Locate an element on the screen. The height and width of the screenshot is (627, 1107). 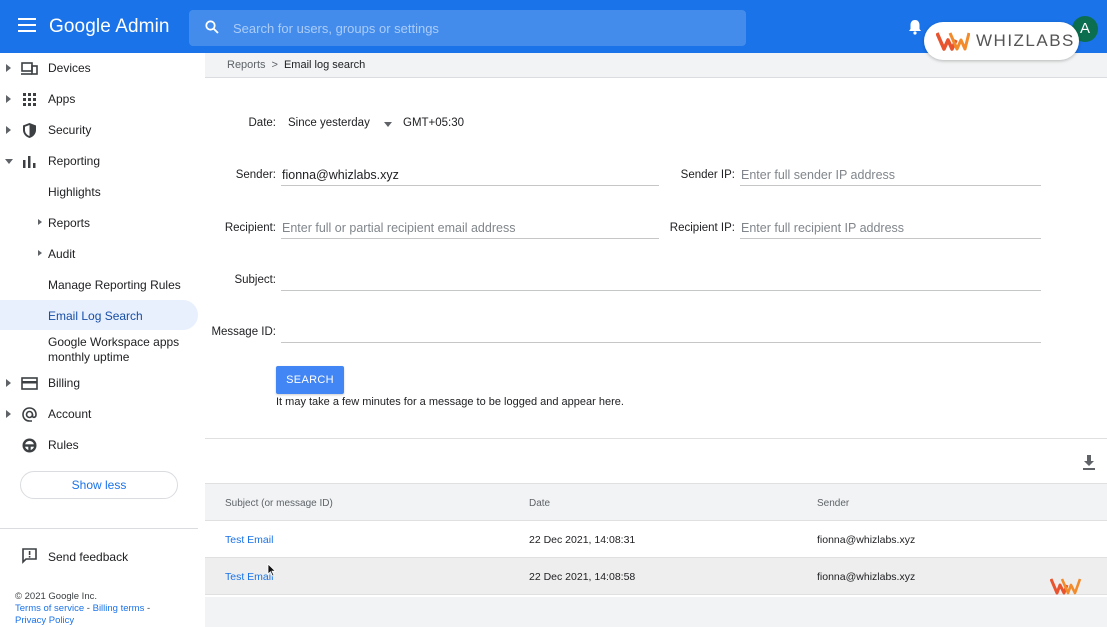
at-sign-icon is located at coordinates (29, 414).